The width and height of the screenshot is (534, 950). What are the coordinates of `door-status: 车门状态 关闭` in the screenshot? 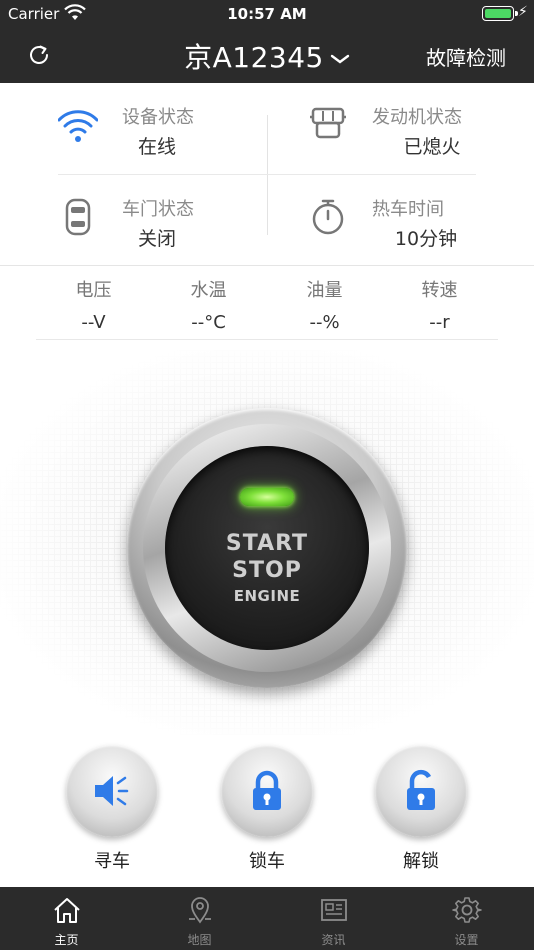 It's located at (158, 212).